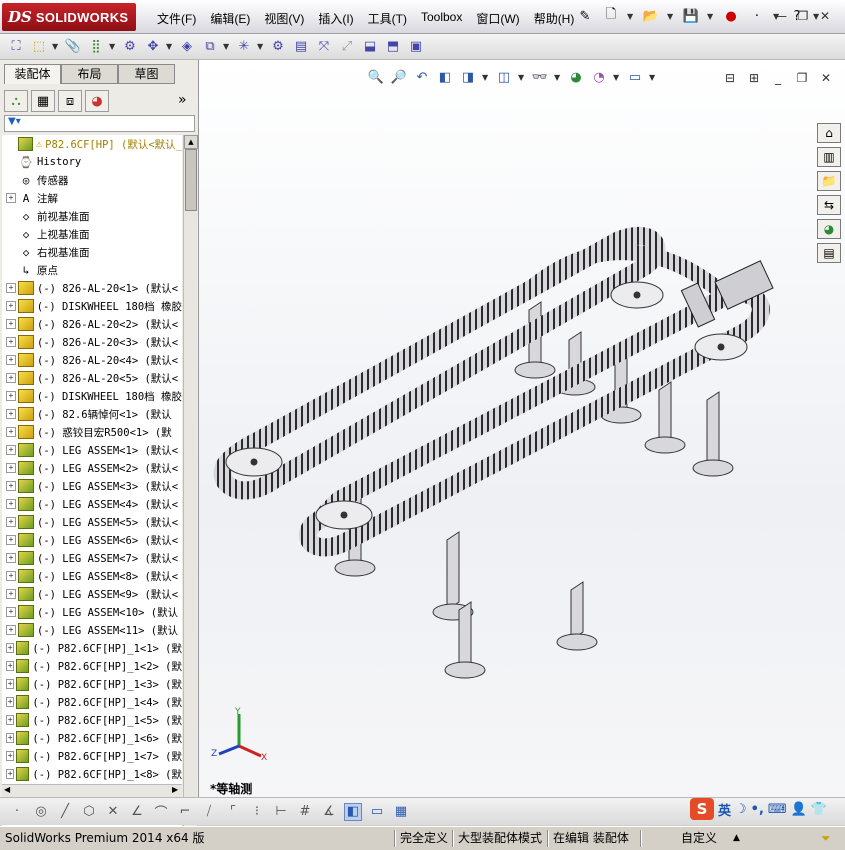 The width and height of the screenshot is (845, 850). What do you see at coordinates (92, 324) in the screenshot?
I see `tree-item: + (-) 826-AL-20<2> (默认<` at bounding box center [92, 324].